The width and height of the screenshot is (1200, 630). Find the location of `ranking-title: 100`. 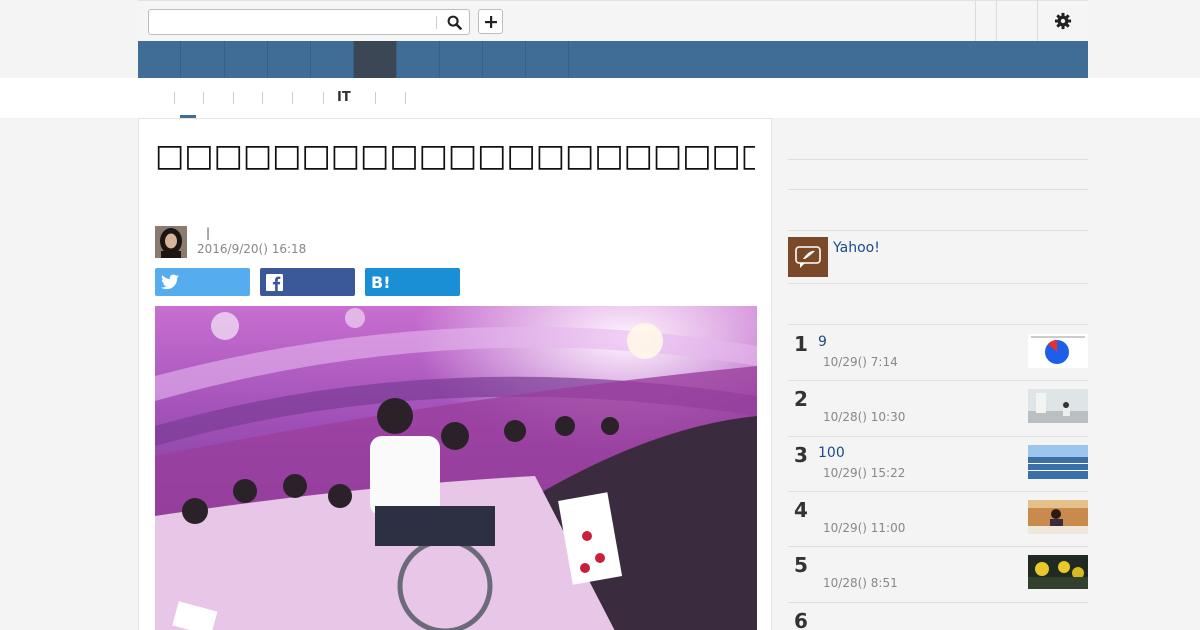

ranking-title: 100 is located at coordinates (831, 453).